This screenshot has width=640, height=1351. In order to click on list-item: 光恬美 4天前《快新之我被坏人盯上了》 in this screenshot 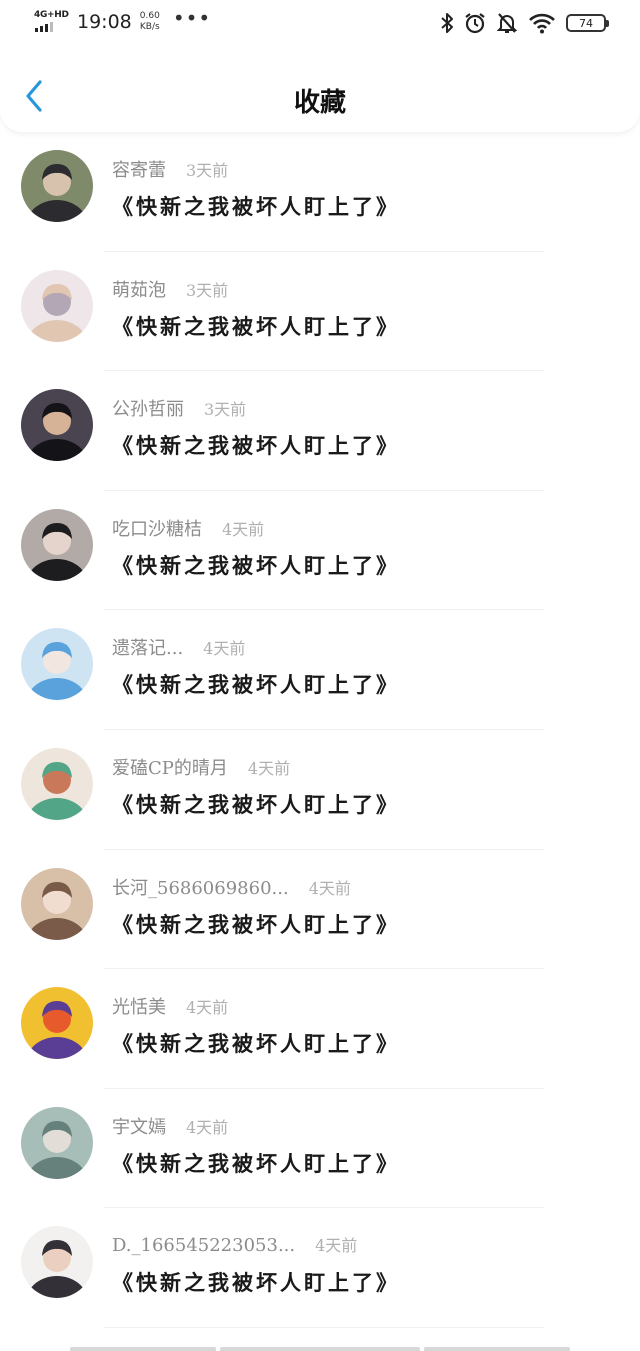, I will do `click(320, 1029)`.